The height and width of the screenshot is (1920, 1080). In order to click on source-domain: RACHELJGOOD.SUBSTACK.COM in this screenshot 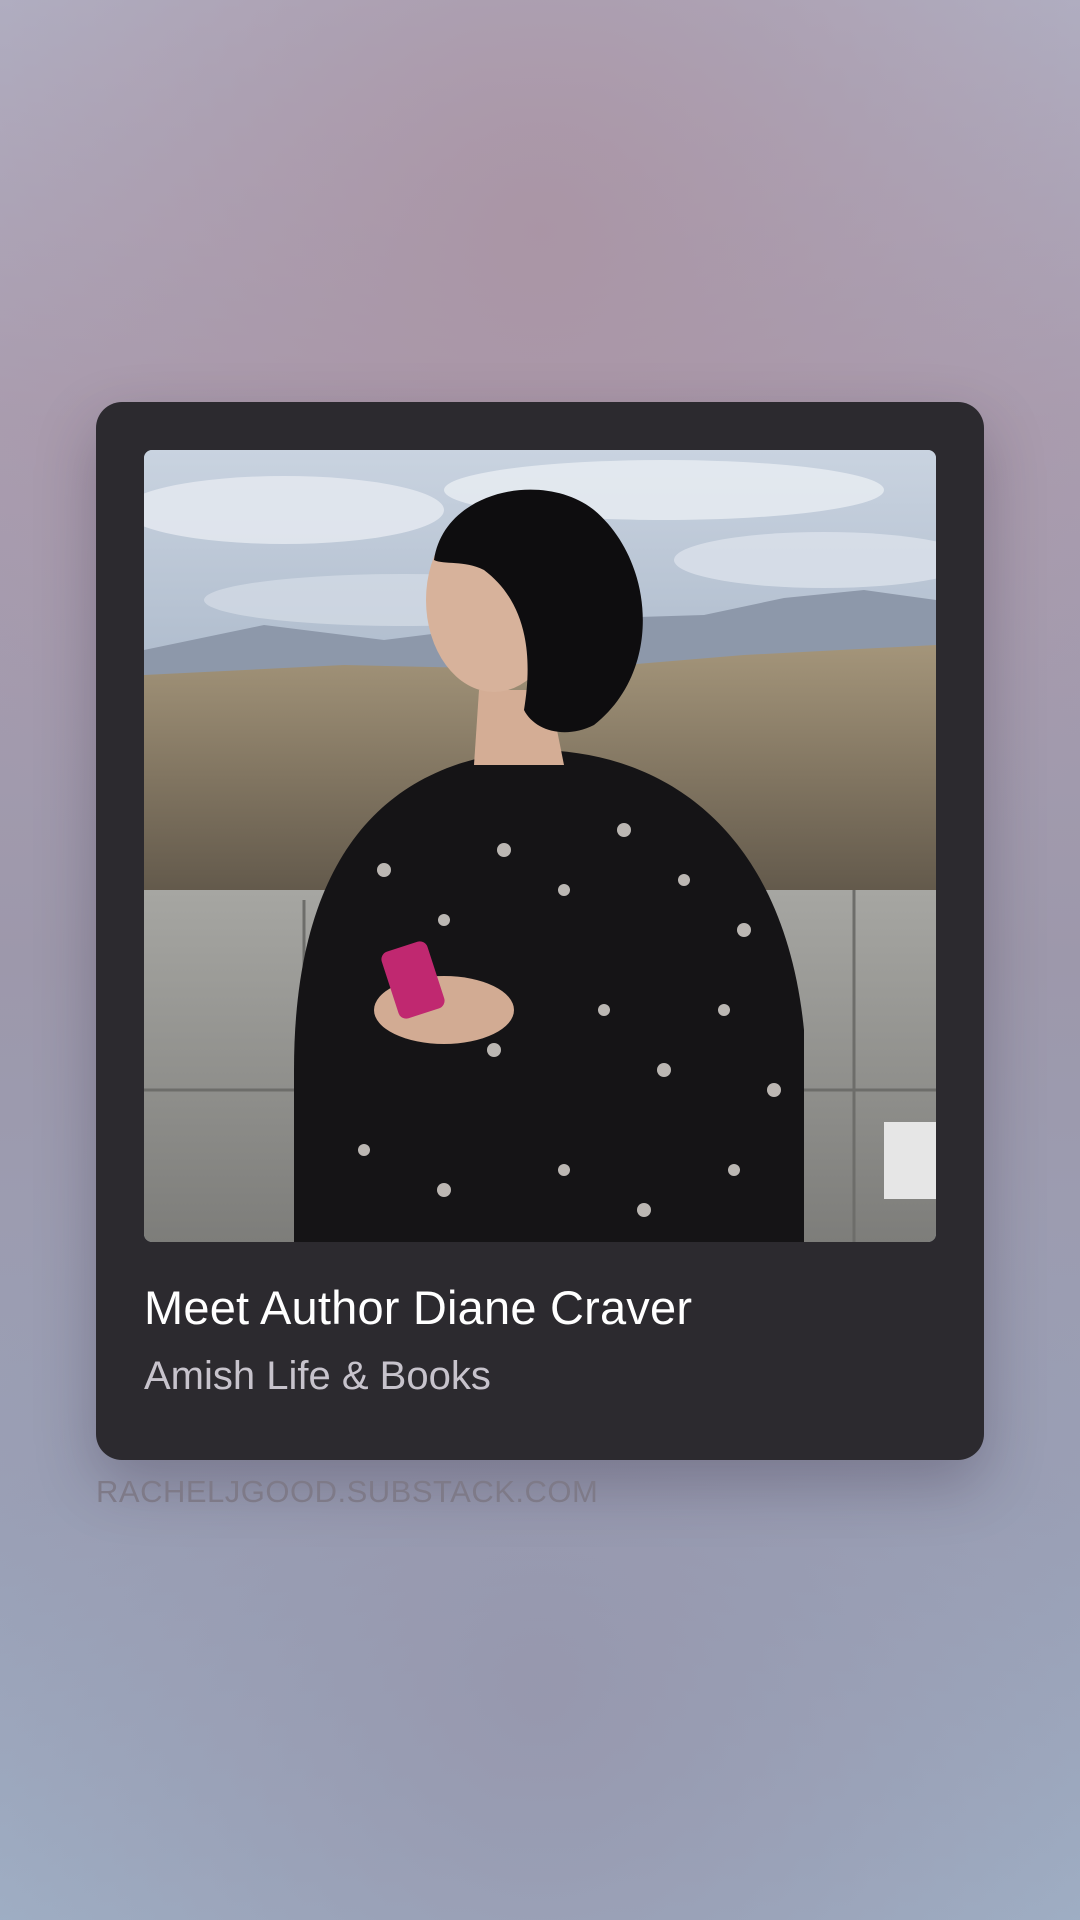, I will do `click(347, 1492)`.